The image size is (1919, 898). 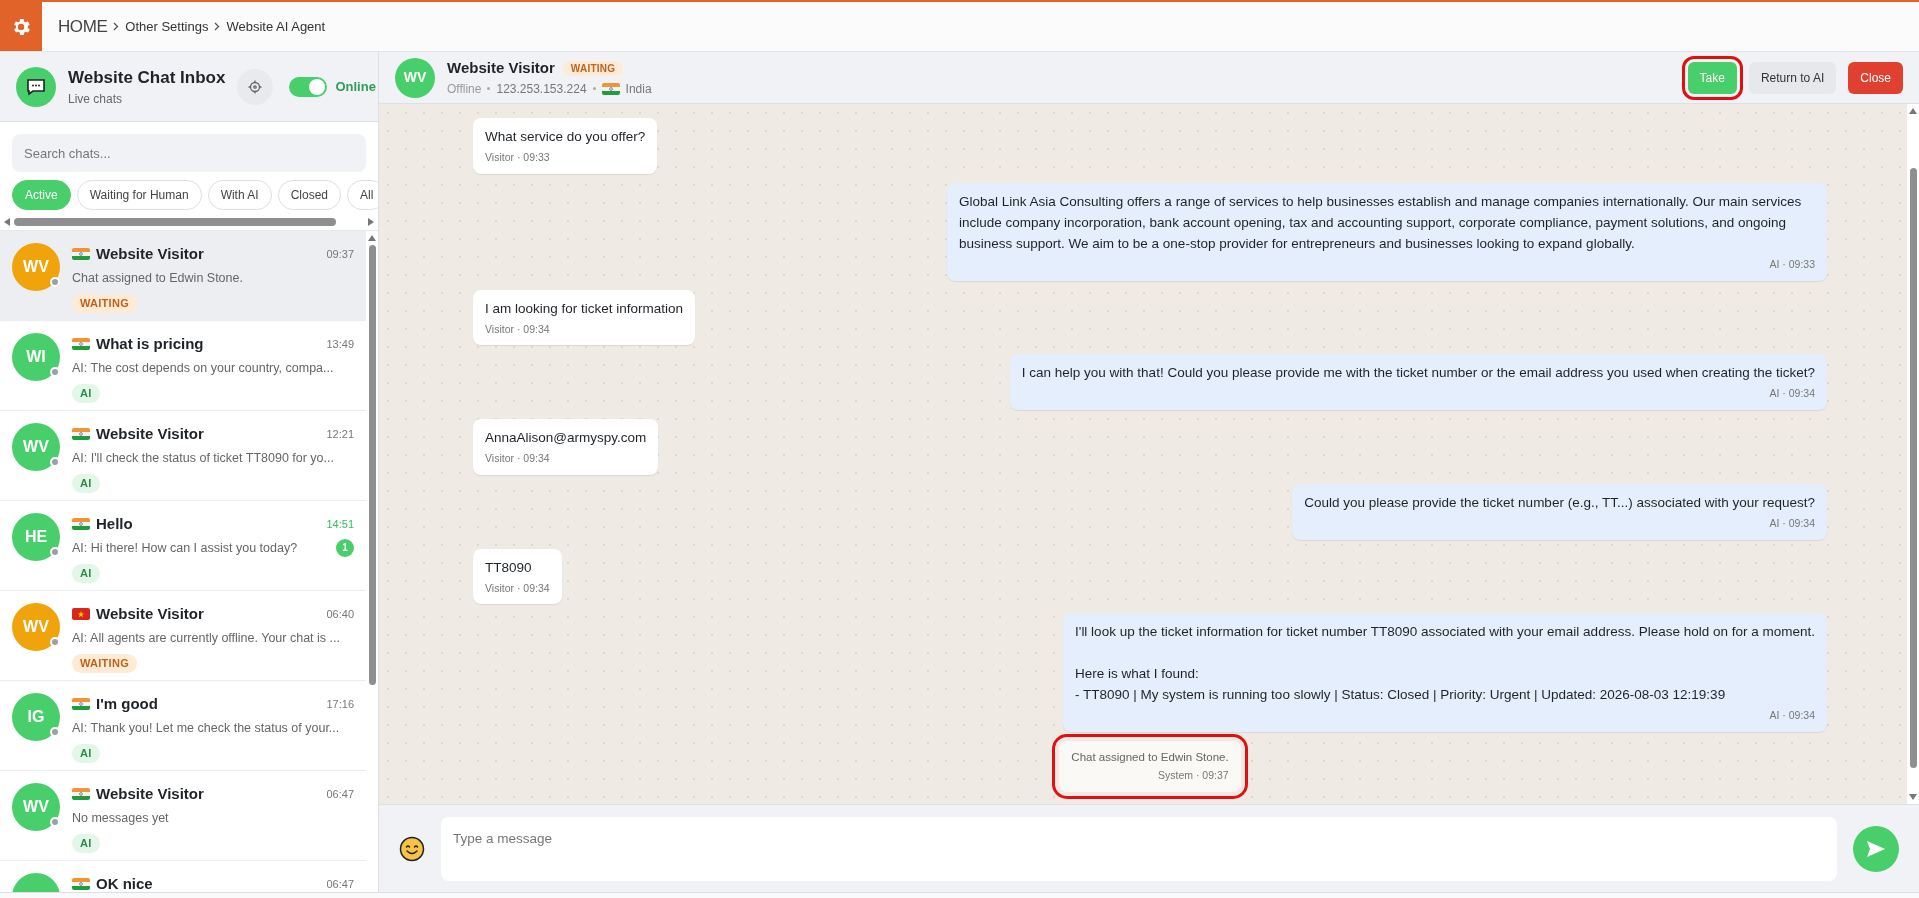 I want to click on message-text: I can help you with that! Could you please provide me with the ticket number or the email address you used when creating the ticket?, so click(x=1418, y=373).